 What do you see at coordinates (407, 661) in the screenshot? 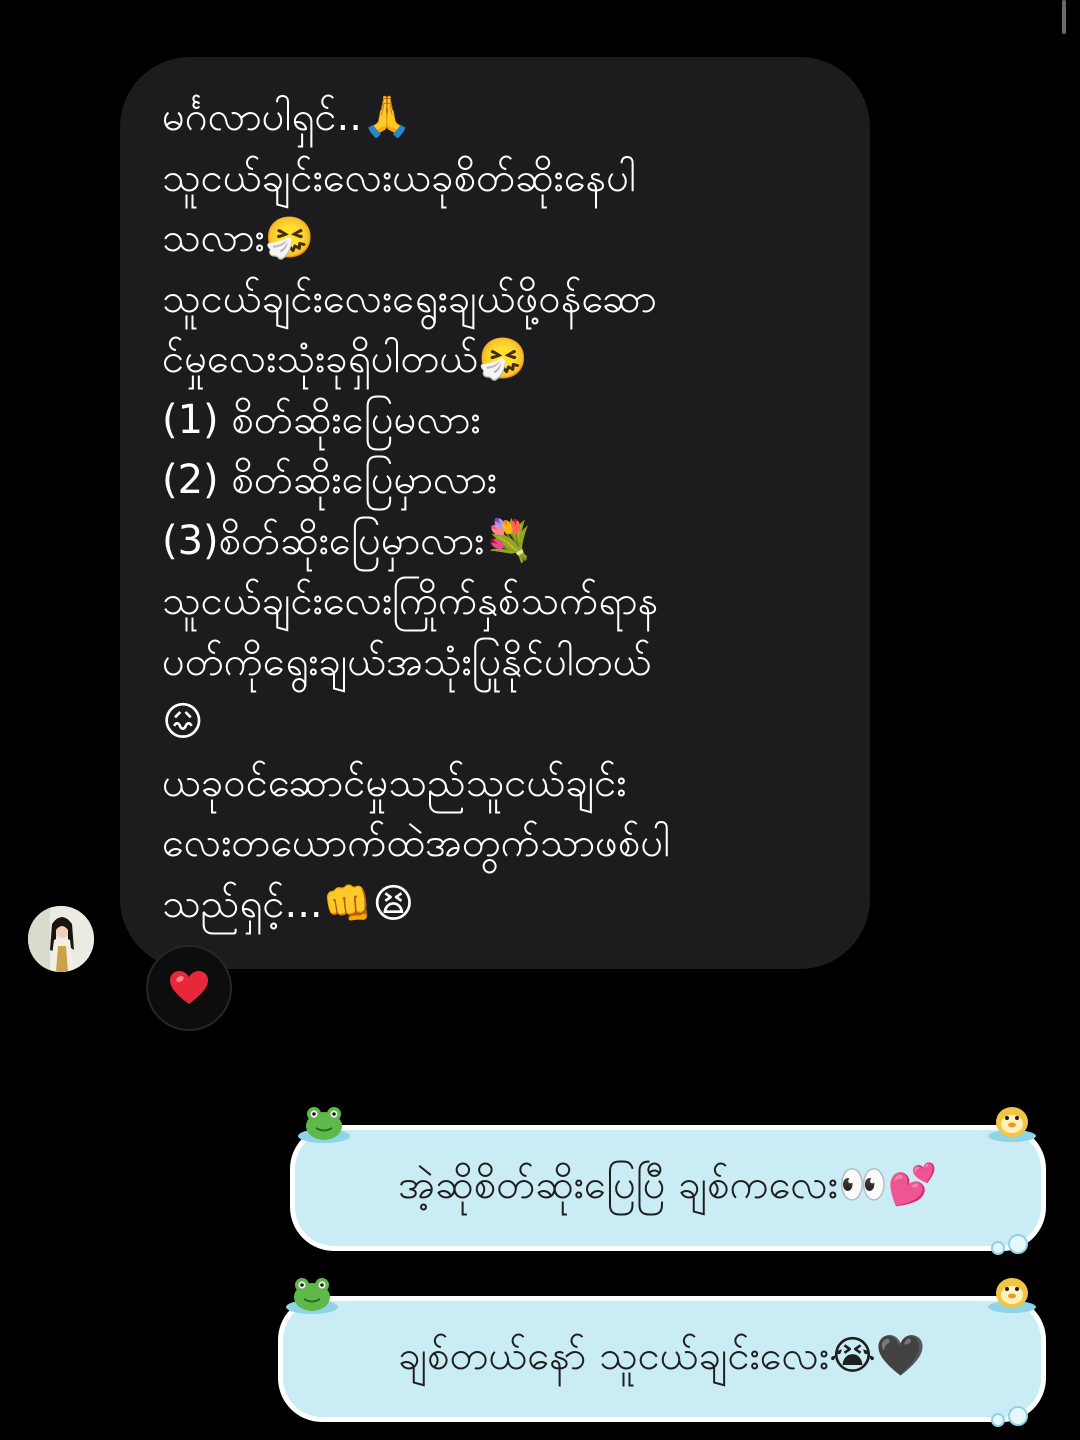
I see `message-line: ပတ်ကိုရွေးချယ်အသုံးပြုနိုင်ပါတယ်` at bounding box center [407, 661].